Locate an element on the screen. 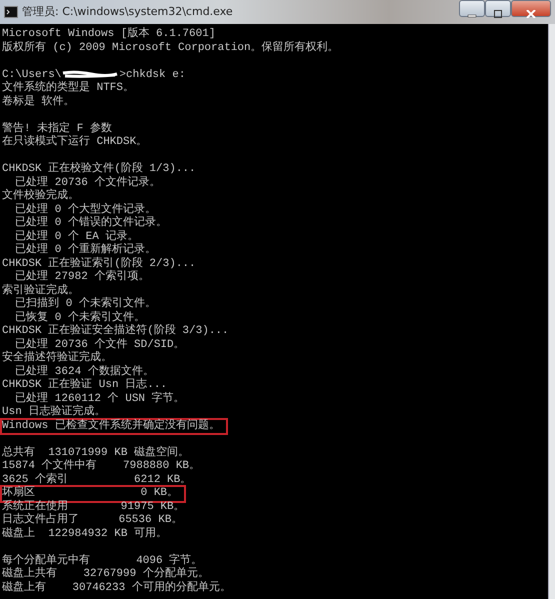  console-line: 每个分配单元中有 4096 字节。 is located at coordinates (102, 560).